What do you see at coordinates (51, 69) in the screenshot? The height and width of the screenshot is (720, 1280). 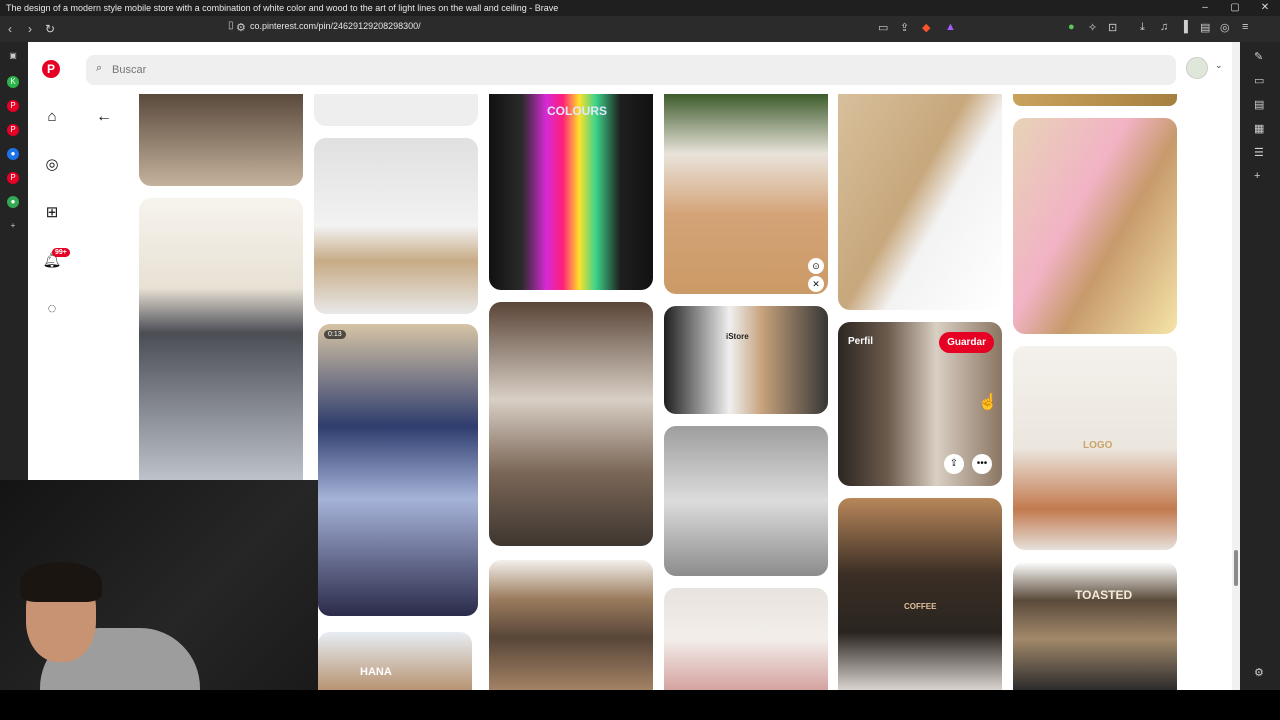 I see `pinterest-logo-icon: P` at bounding box center [51, 69].